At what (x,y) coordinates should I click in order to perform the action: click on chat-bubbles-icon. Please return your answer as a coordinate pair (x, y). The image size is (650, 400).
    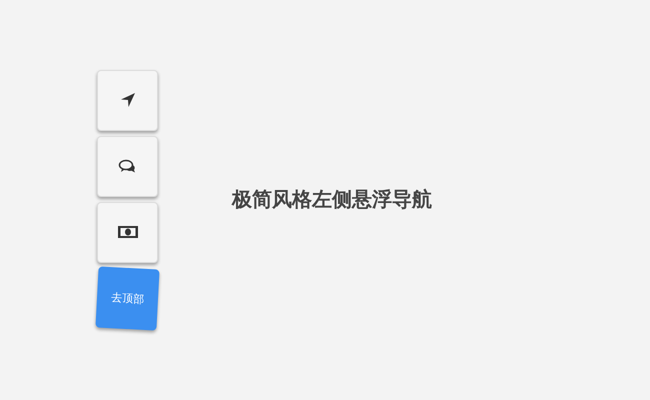
    Looking at the image, I should click on (127, 166).